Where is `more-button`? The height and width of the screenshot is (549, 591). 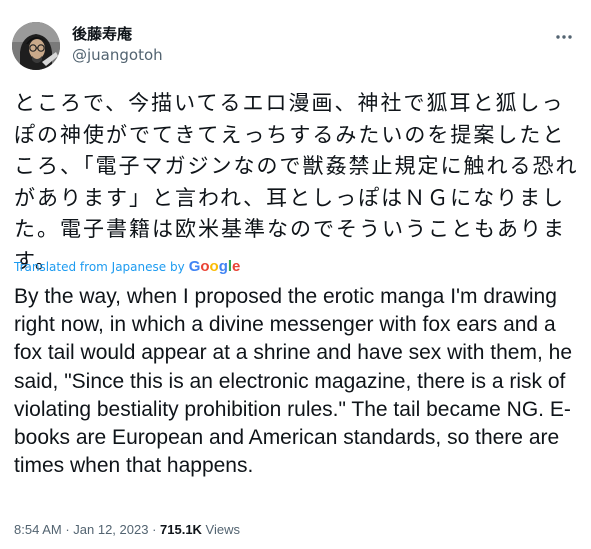 more-button is located at coordinates (564, 37).